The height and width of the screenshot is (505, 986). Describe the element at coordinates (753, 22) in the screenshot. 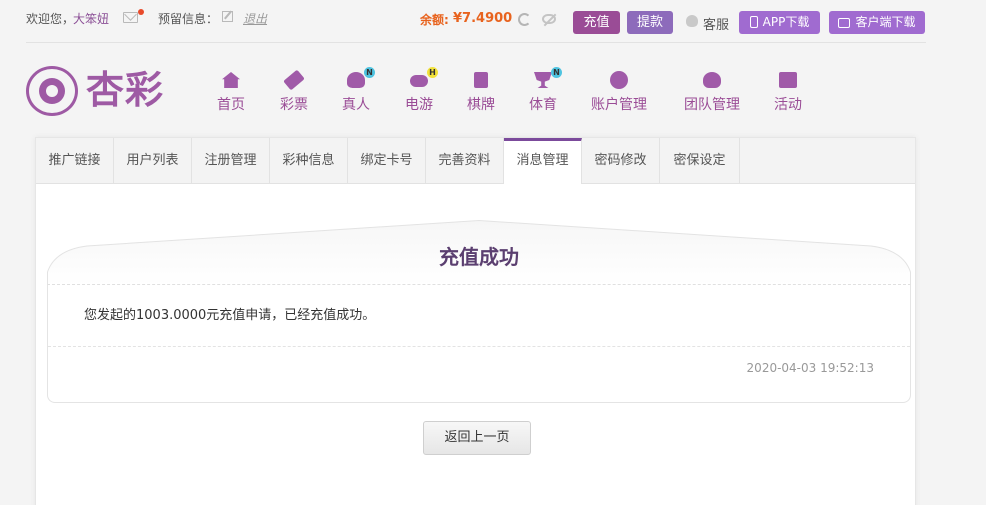

I see `phone-icon` at that location.